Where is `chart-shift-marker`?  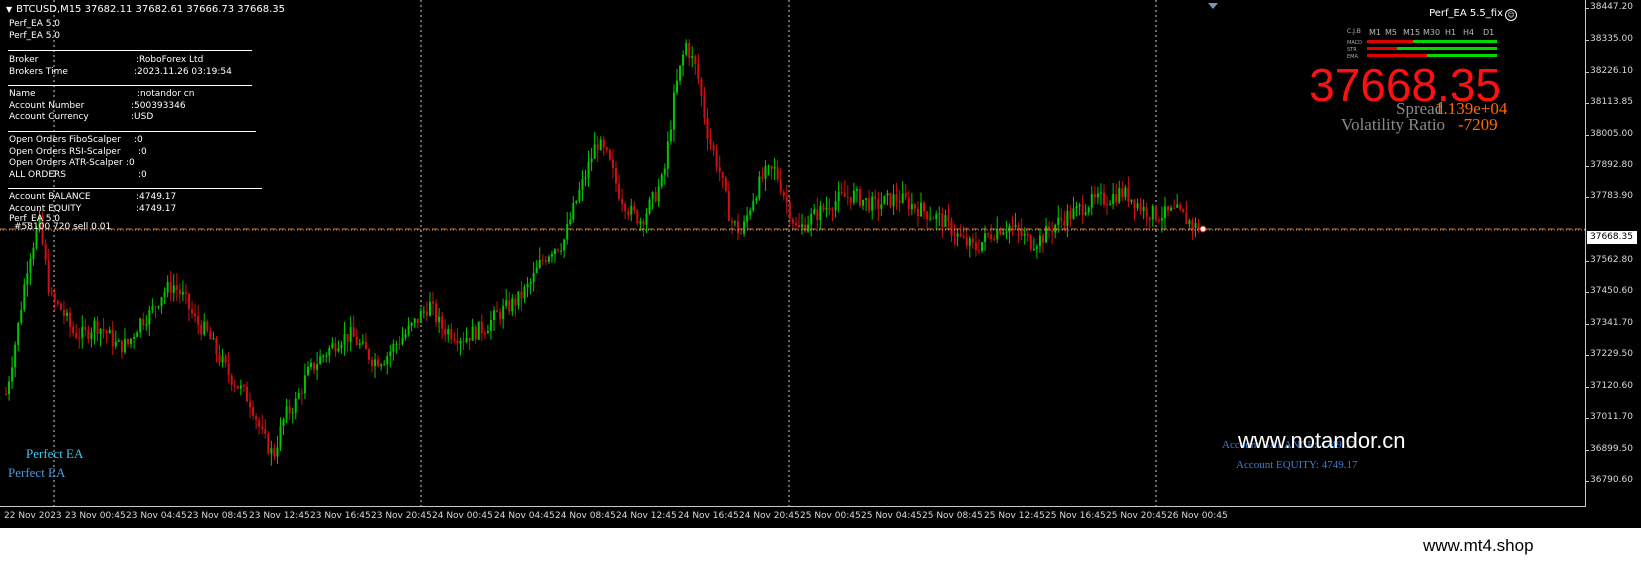
chart-shift-marker is located at coordinates (1213, 6).